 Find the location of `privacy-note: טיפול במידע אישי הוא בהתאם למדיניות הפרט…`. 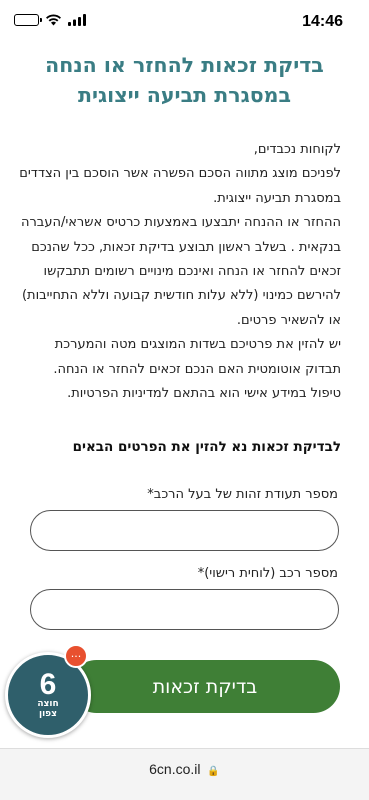

privacy-note: טיפול במידע אישי הוא בהתאם למדיניות הפרט… is located at coordinates (204, 394).